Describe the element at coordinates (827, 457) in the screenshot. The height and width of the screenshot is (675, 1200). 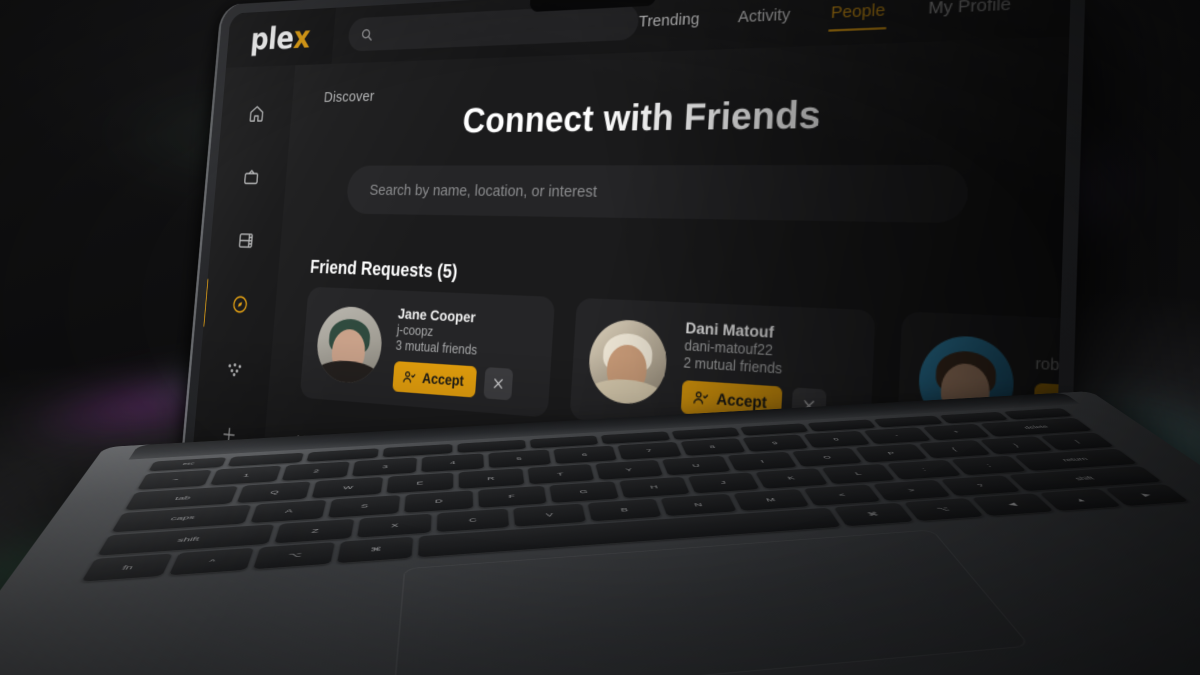
I see `key: O` at that location.